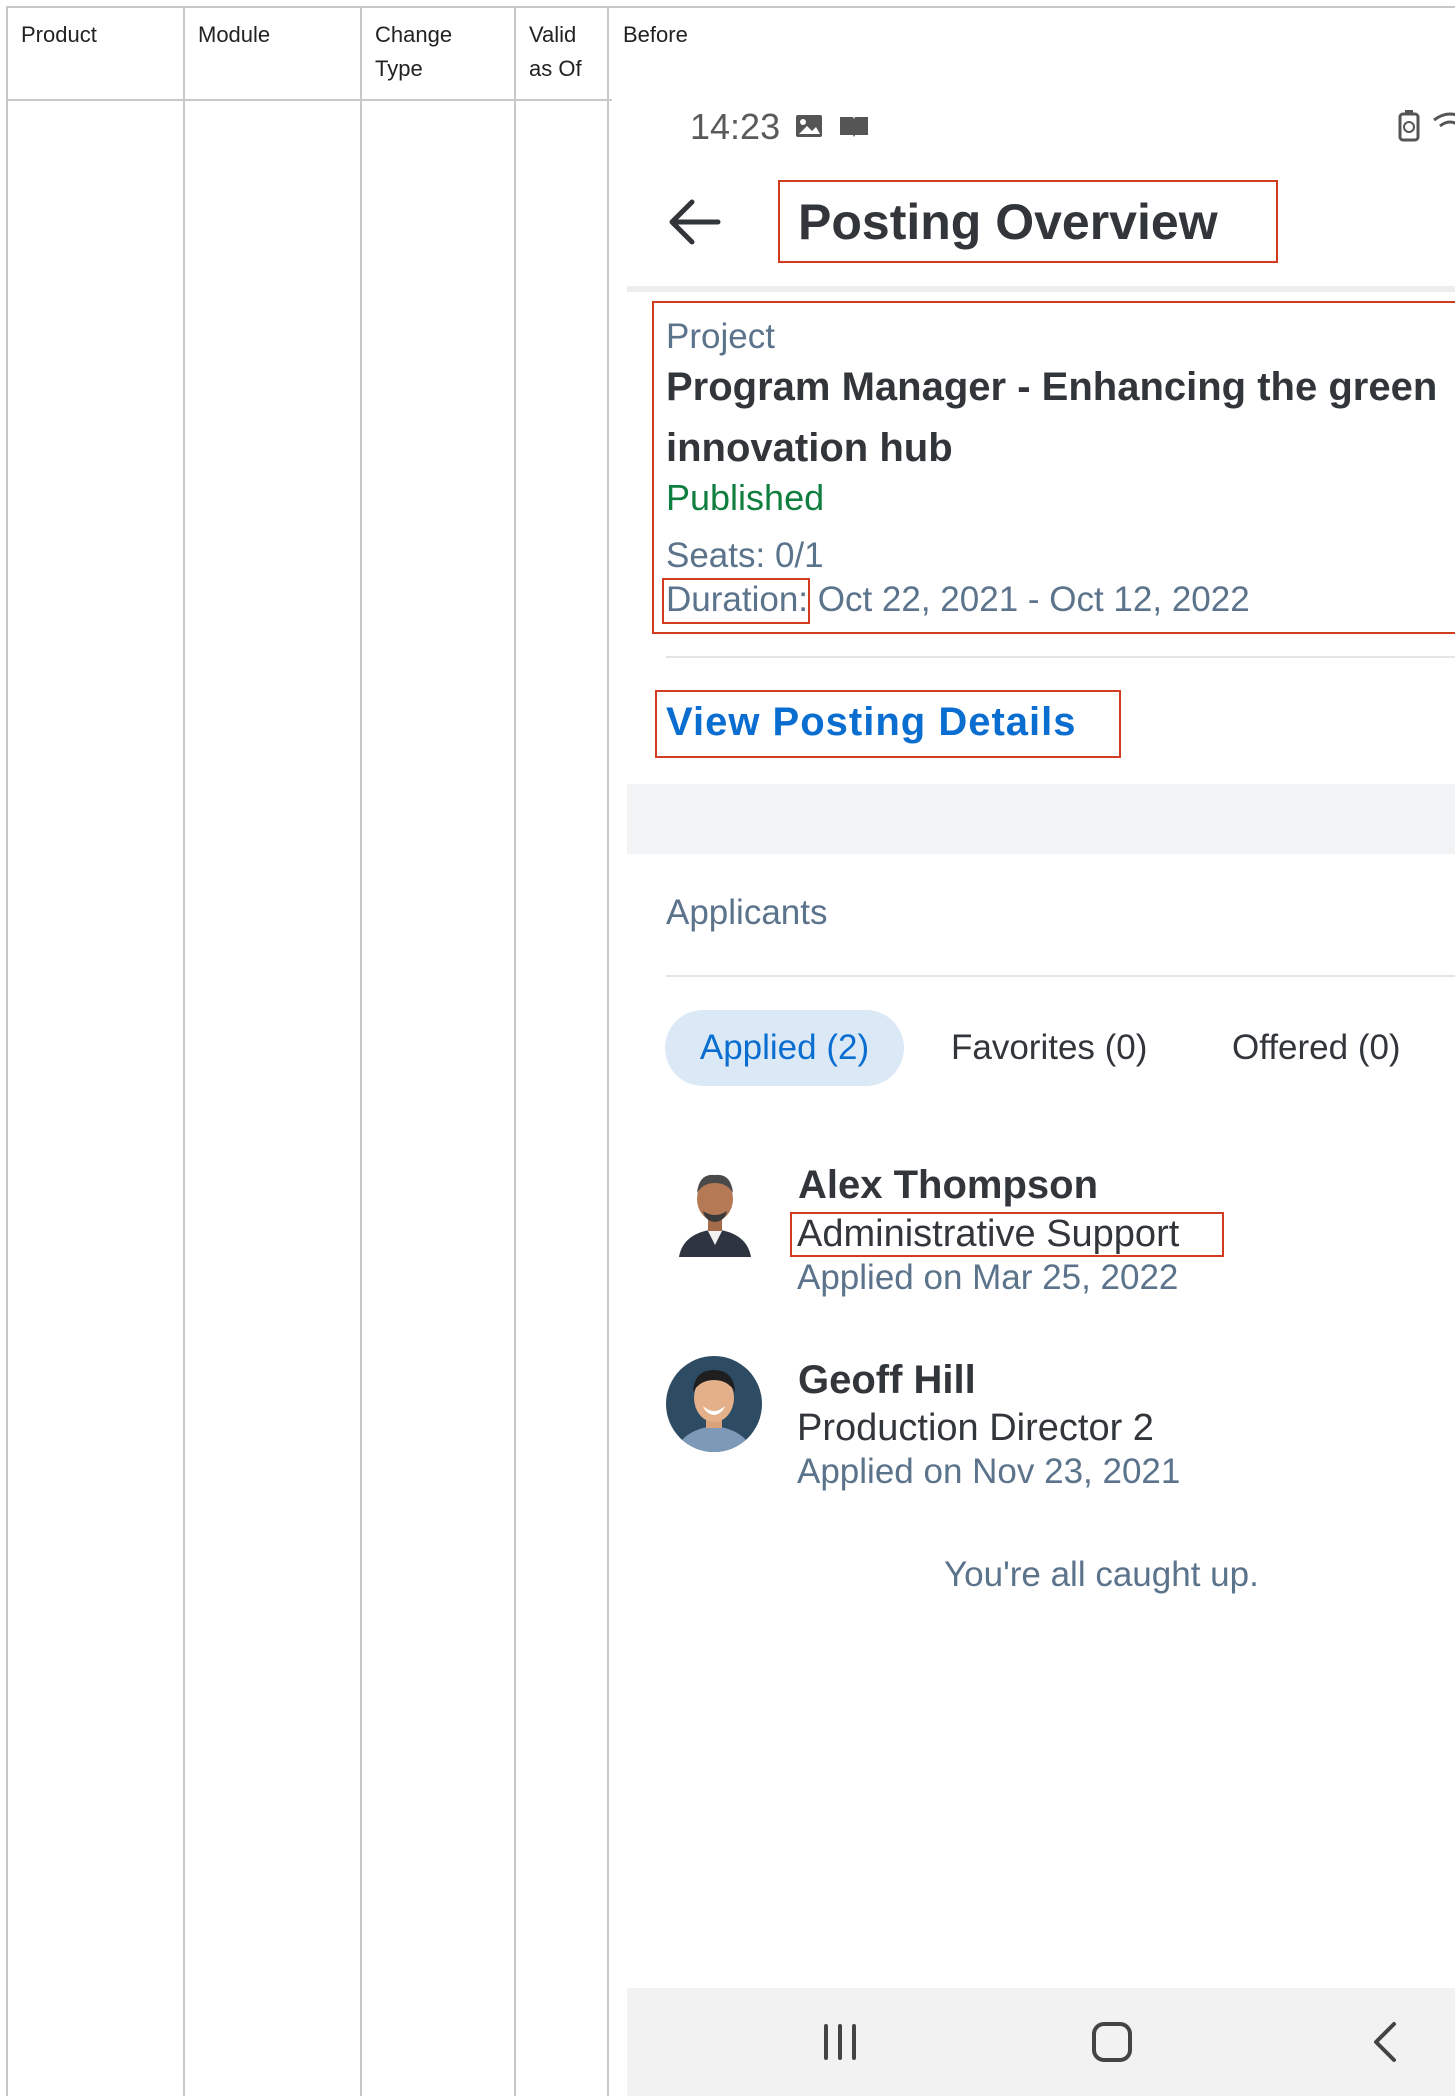 This screenshot has width=1455, height=2096. Describe the element at coordinates (1008, 222) in the screenshot. I see `page-title: Posting Overview` at that location.